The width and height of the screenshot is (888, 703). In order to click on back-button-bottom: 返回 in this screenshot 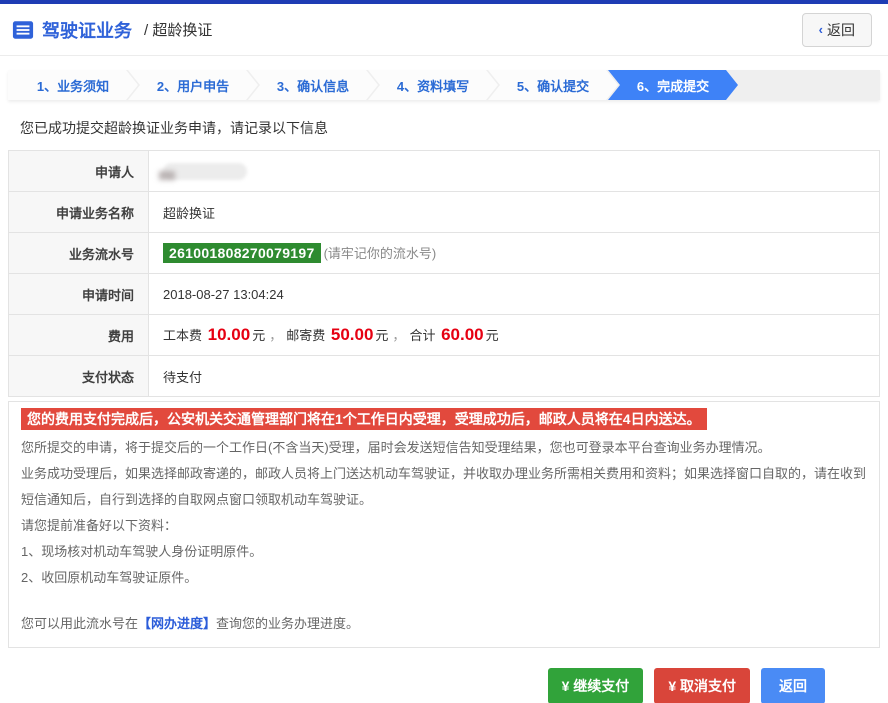, I will do `click(793, 685)`.